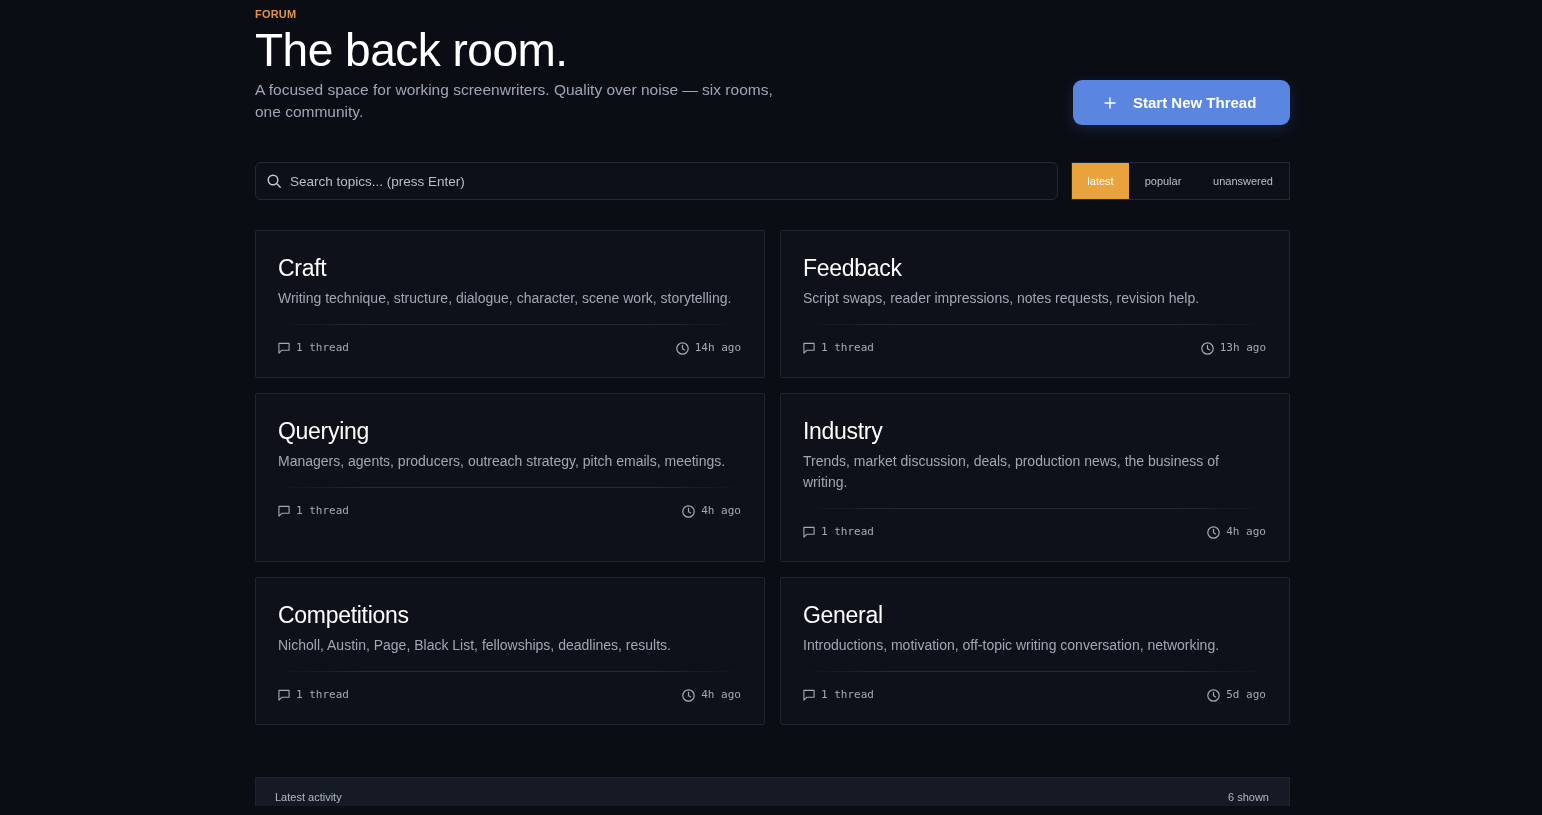 The height and width of the screenshot is (815, 1542). I want to click on category-description: Introductions, motivation, off-topic writing conversation, networking., so click(1012, 645).